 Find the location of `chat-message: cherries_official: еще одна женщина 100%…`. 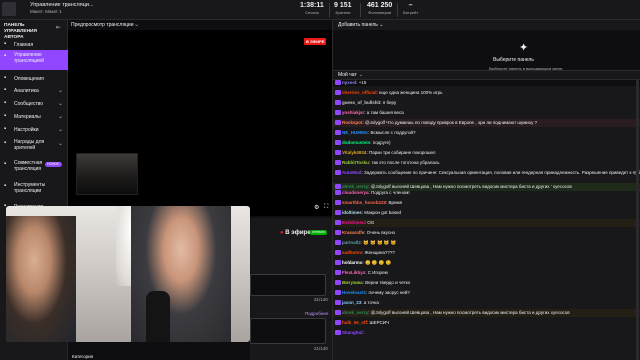

chat-message: cherries_official: еще одна женщина 100%… is located at coordinates (486, 93).